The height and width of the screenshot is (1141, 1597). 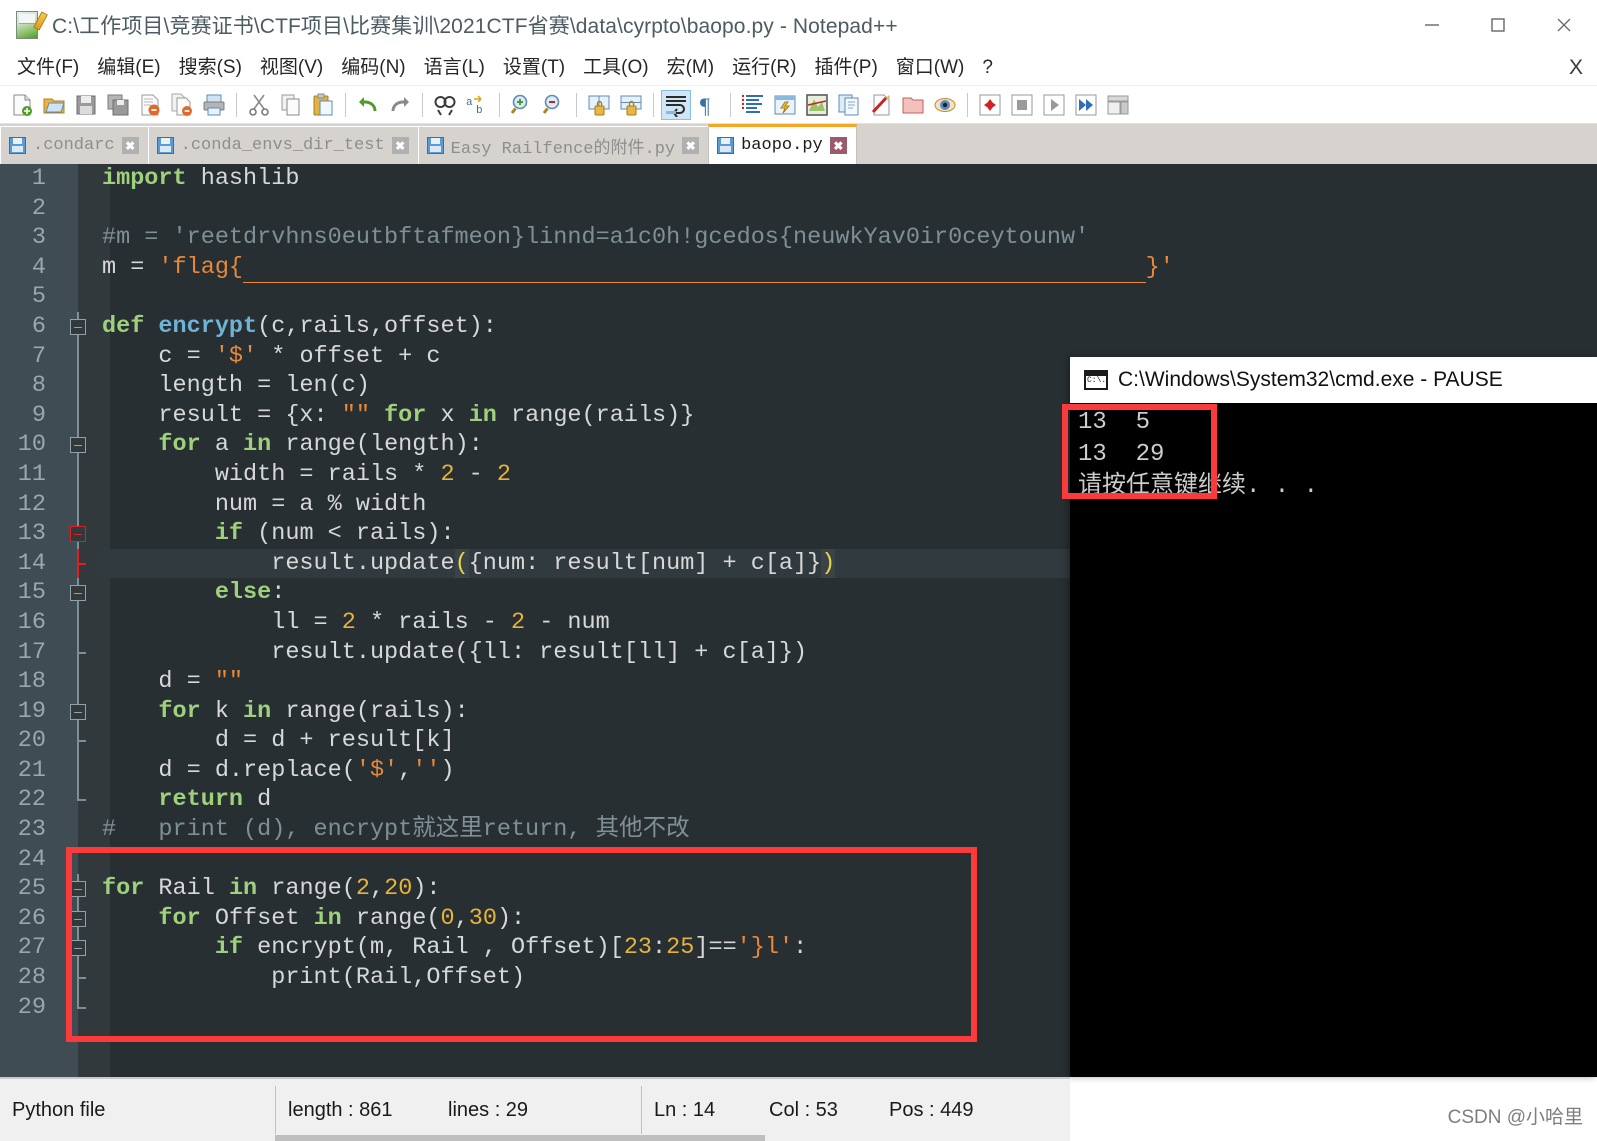 What do you see at coordinates (785, 105) in the screenshot?
I see `user-defined-language-icon` at bounding box center [785, 105].